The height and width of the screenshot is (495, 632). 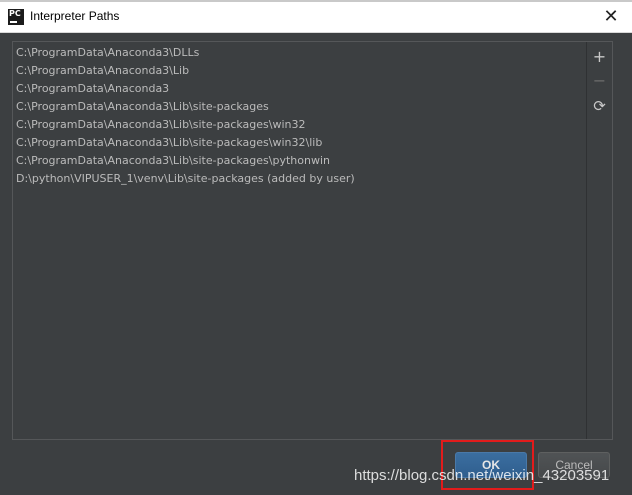 What do you see at coordinates (15, 13) in the screenshot?
I see `app-icon-text: PC` at bounding box center [15, 13].